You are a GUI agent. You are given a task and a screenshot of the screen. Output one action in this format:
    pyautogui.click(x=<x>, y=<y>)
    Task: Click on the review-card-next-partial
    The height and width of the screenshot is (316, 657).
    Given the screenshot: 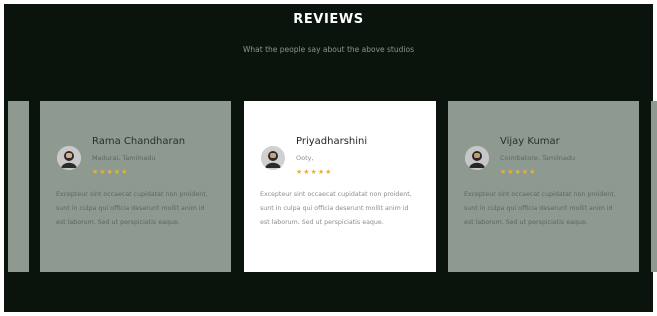 What is the action you would take?
    pyautogui.click(x=654, y=186)
    